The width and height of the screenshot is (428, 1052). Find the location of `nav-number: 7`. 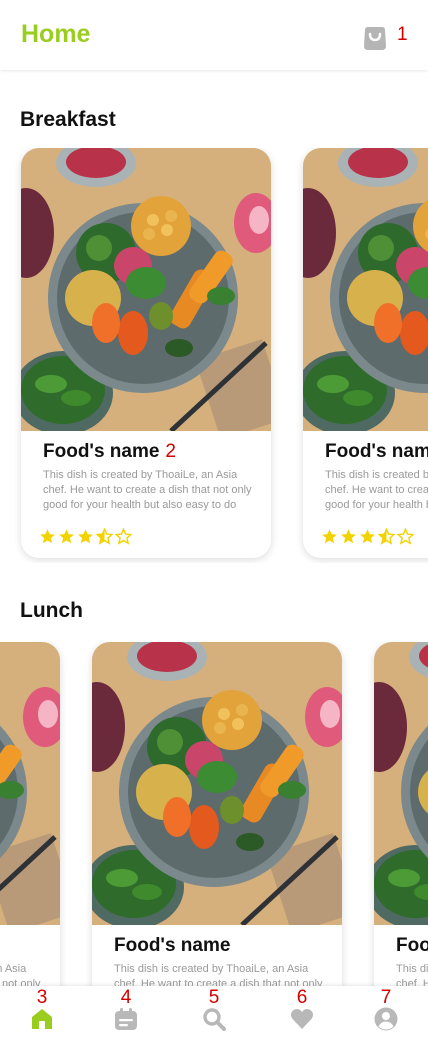

nav-number: 7 is located at coordinates (386, 997).